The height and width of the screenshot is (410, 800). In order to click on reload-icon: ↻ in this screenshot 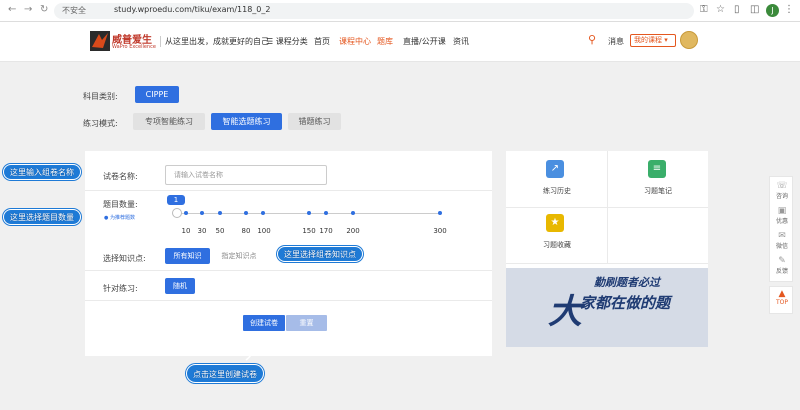, I will do `click(44, 9)`.